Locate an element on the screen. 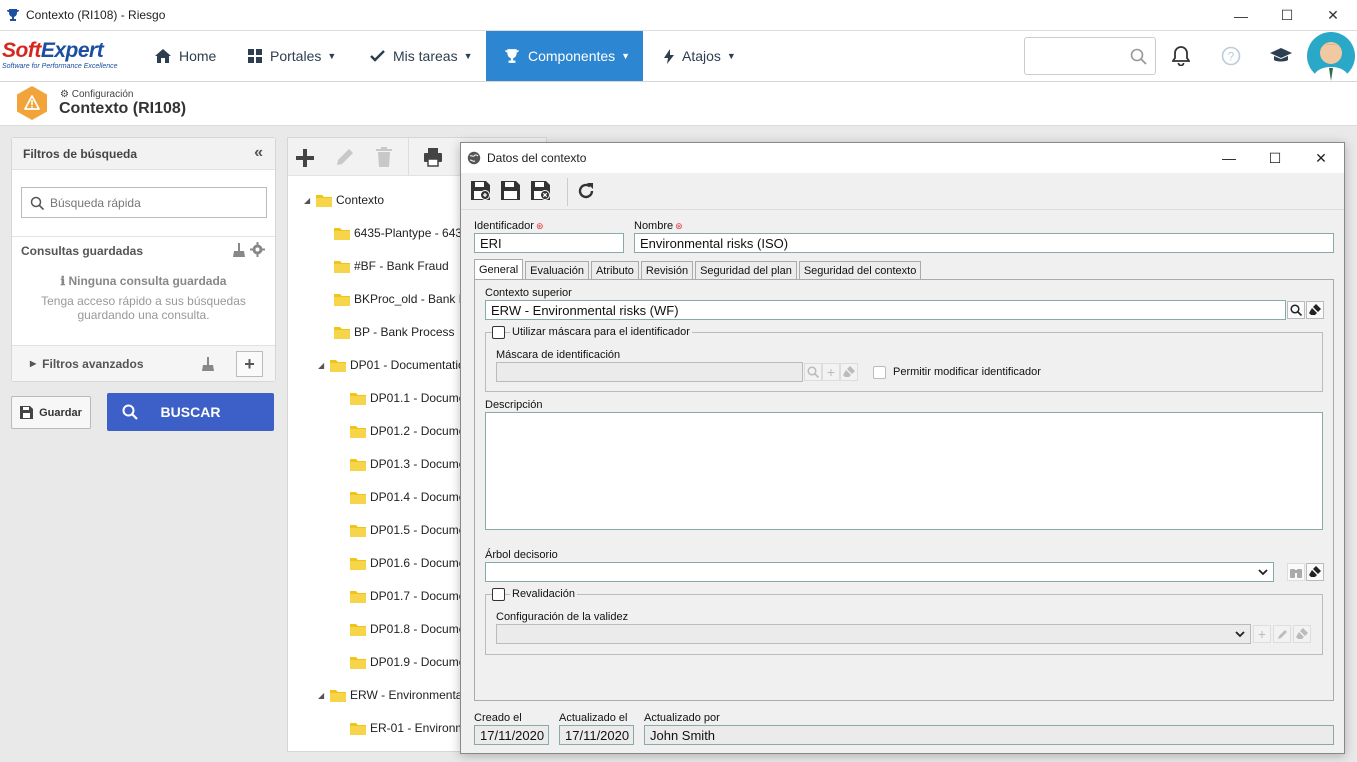  nav-mis-tareas: Mis tareas ▼ is located at coordinates (421, 56).